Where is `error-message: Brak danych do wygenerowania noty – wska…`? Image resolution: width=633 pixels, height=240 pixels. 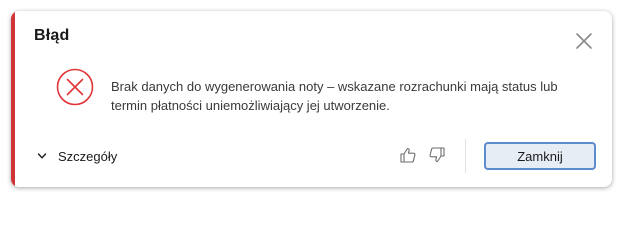 error-message: Brak danych do wygenerowania noty – wska… is located at coordinates (334, 96).